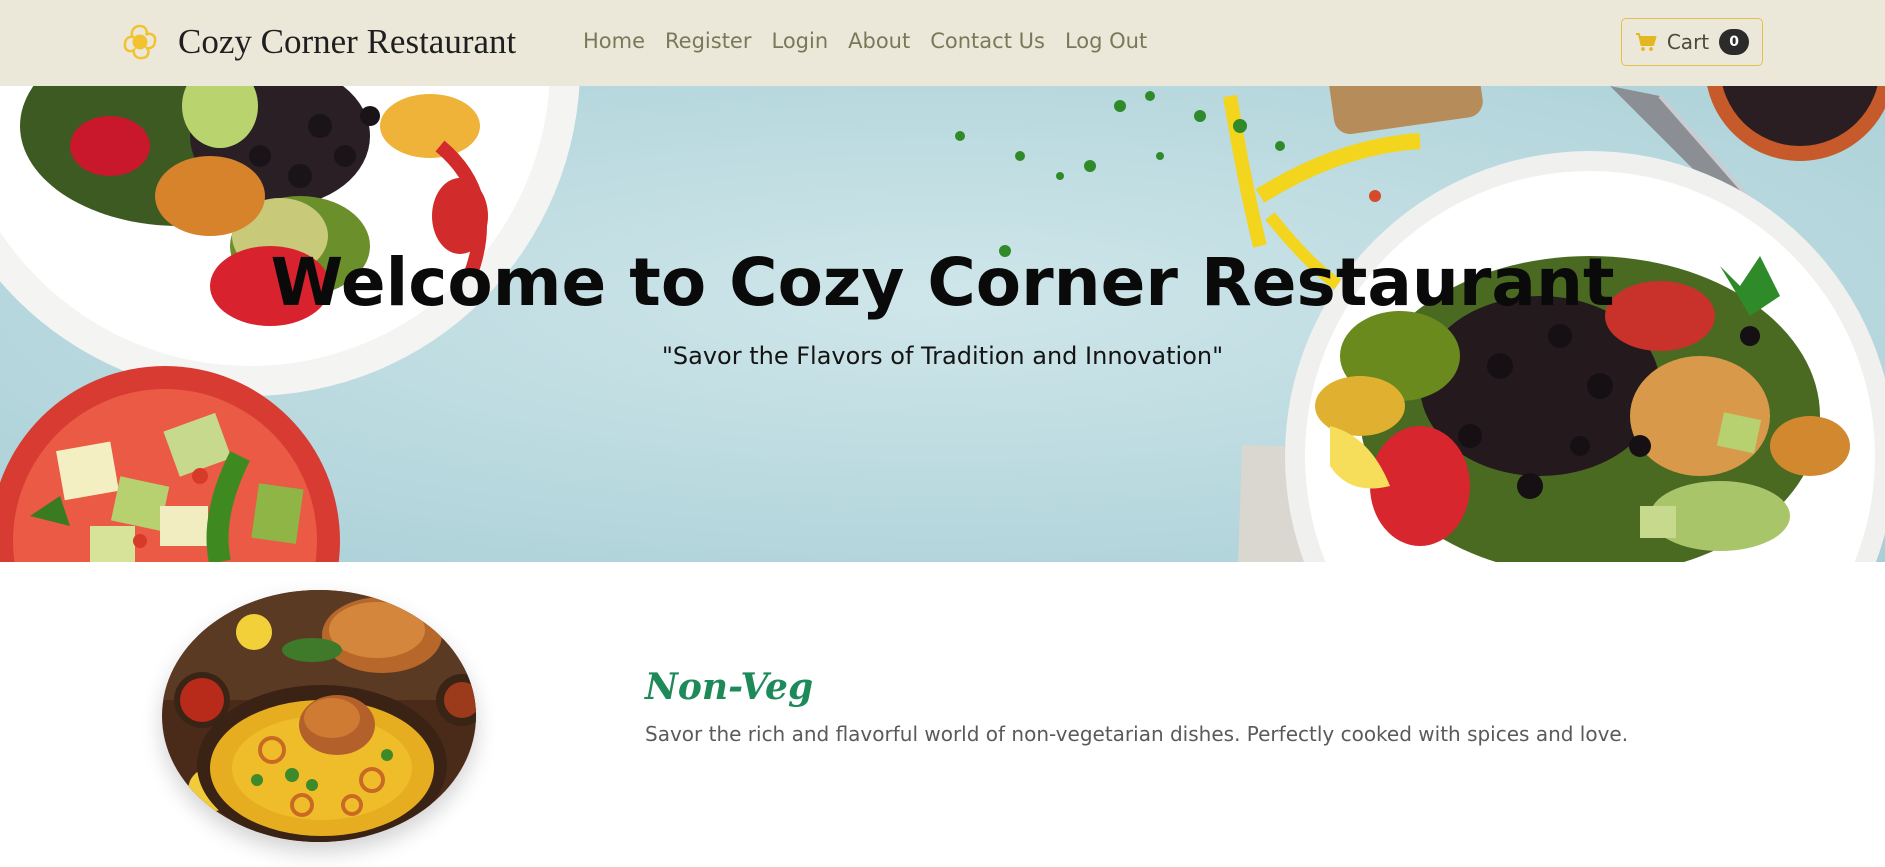 The width and height of the screenshot is (1885, 867). I want to click on nav-link-about: About, so click(879, 41).